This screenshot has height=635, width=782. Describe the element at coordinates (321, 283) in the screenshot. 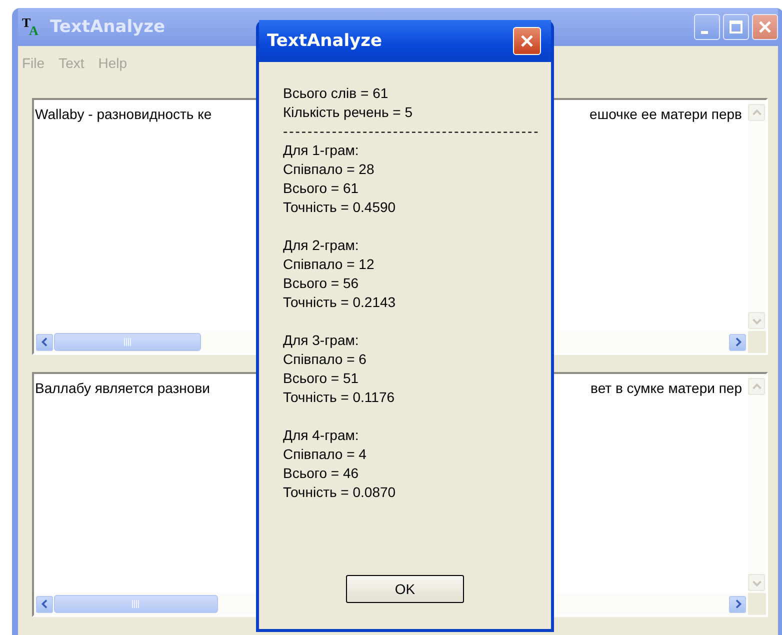

I see `result-line: Всього = 56` at that location.